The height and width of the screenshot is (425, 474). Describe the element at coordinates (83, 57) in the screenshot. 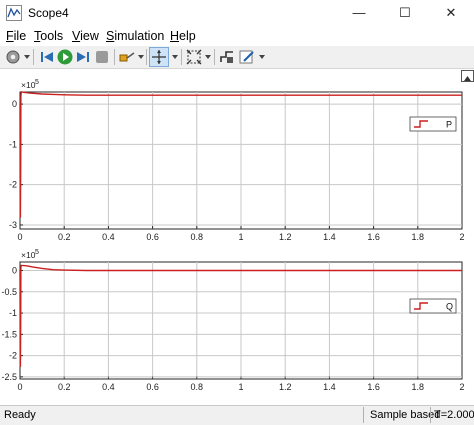

I see `step-forward-icon` at that location.